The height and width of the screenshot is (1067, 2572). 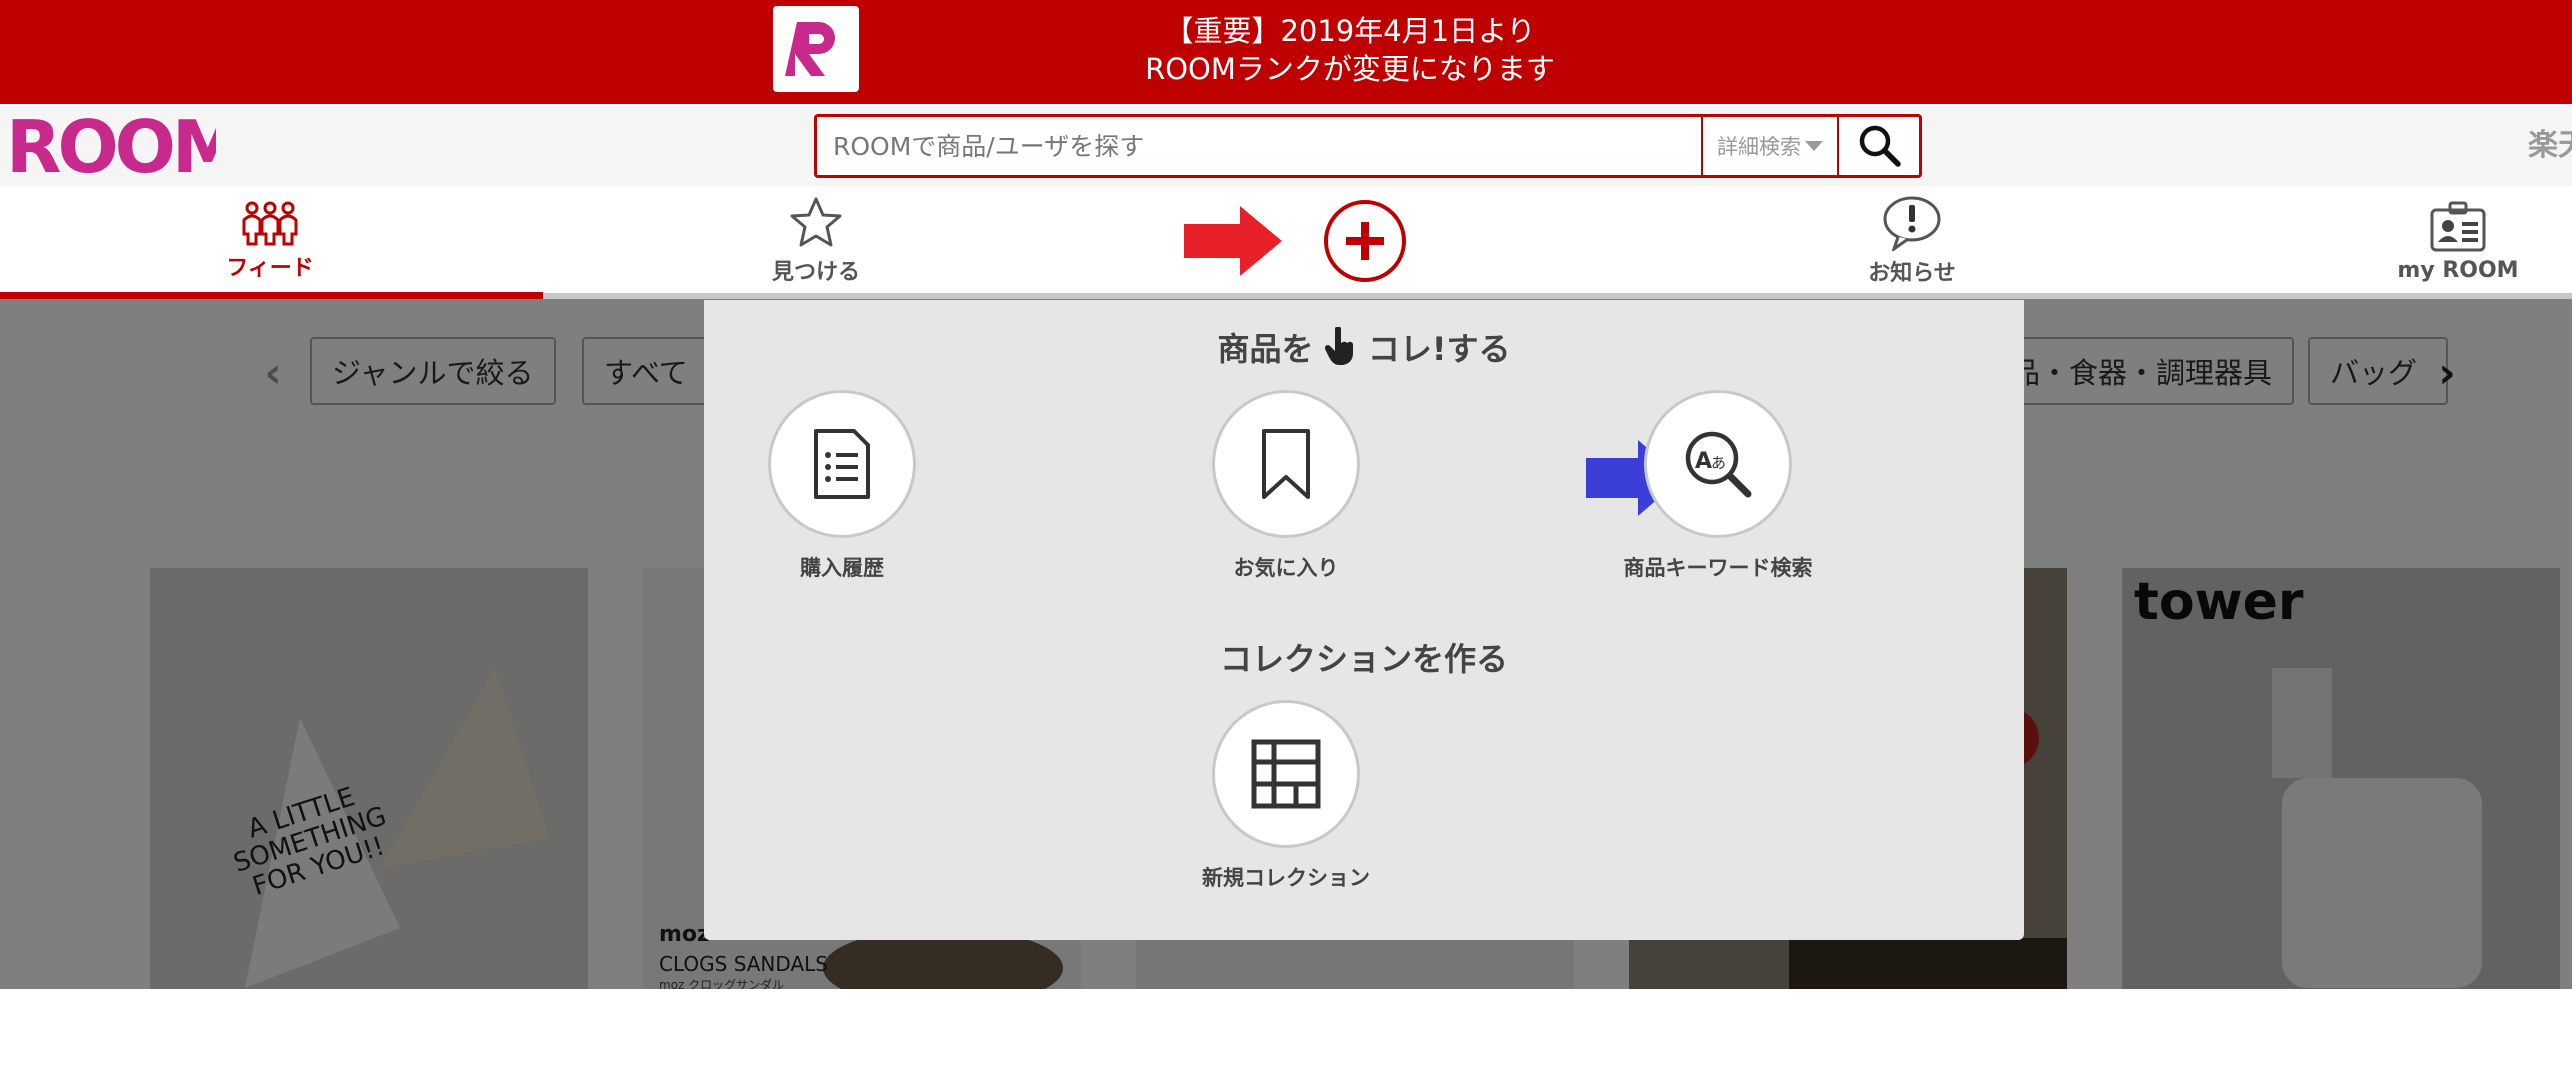 I want to click on nav-discover-label: 見つける, so click(x=815, y=272).